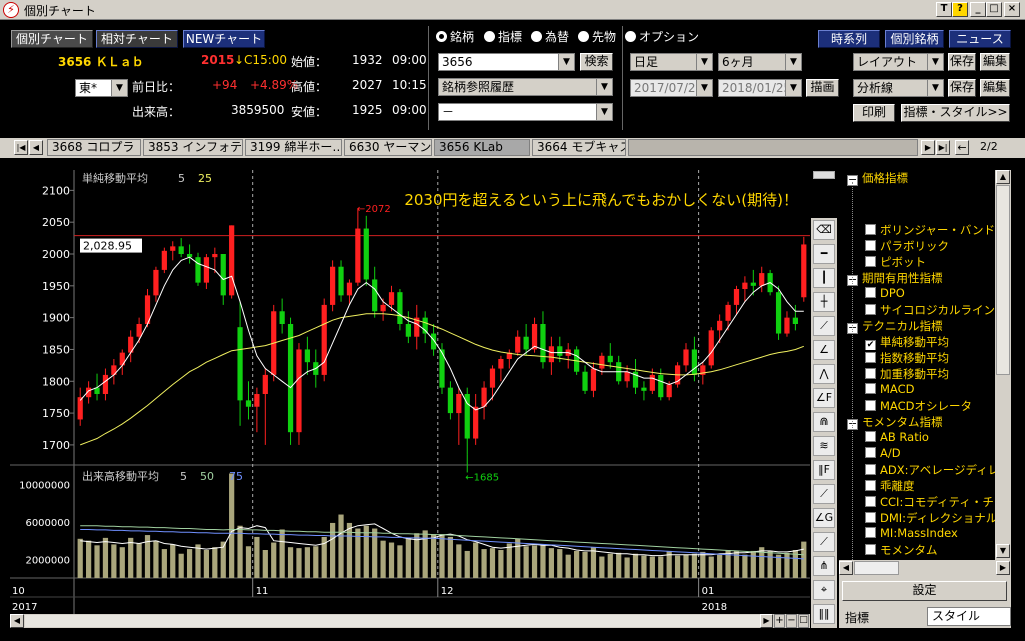  I want to click on history-select: 銘柄参照履歴 ▼, so click(525, 87).